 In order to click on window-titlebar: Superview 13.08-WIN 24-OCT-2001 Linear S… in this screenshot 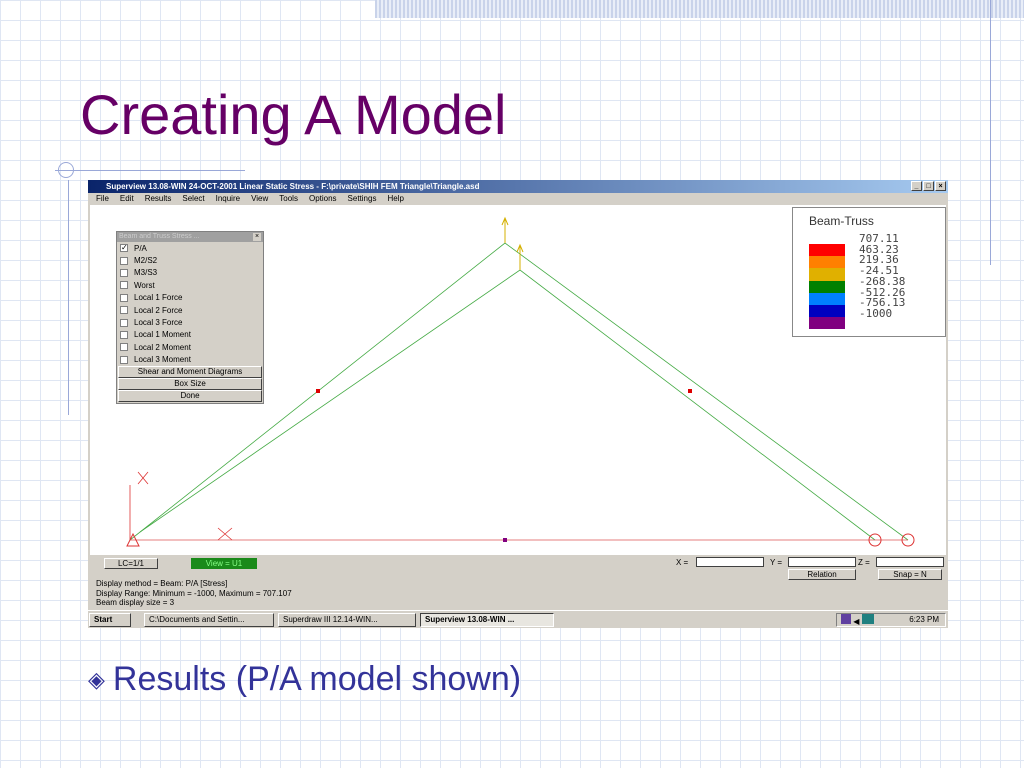, I will do `click(518, 186)`.